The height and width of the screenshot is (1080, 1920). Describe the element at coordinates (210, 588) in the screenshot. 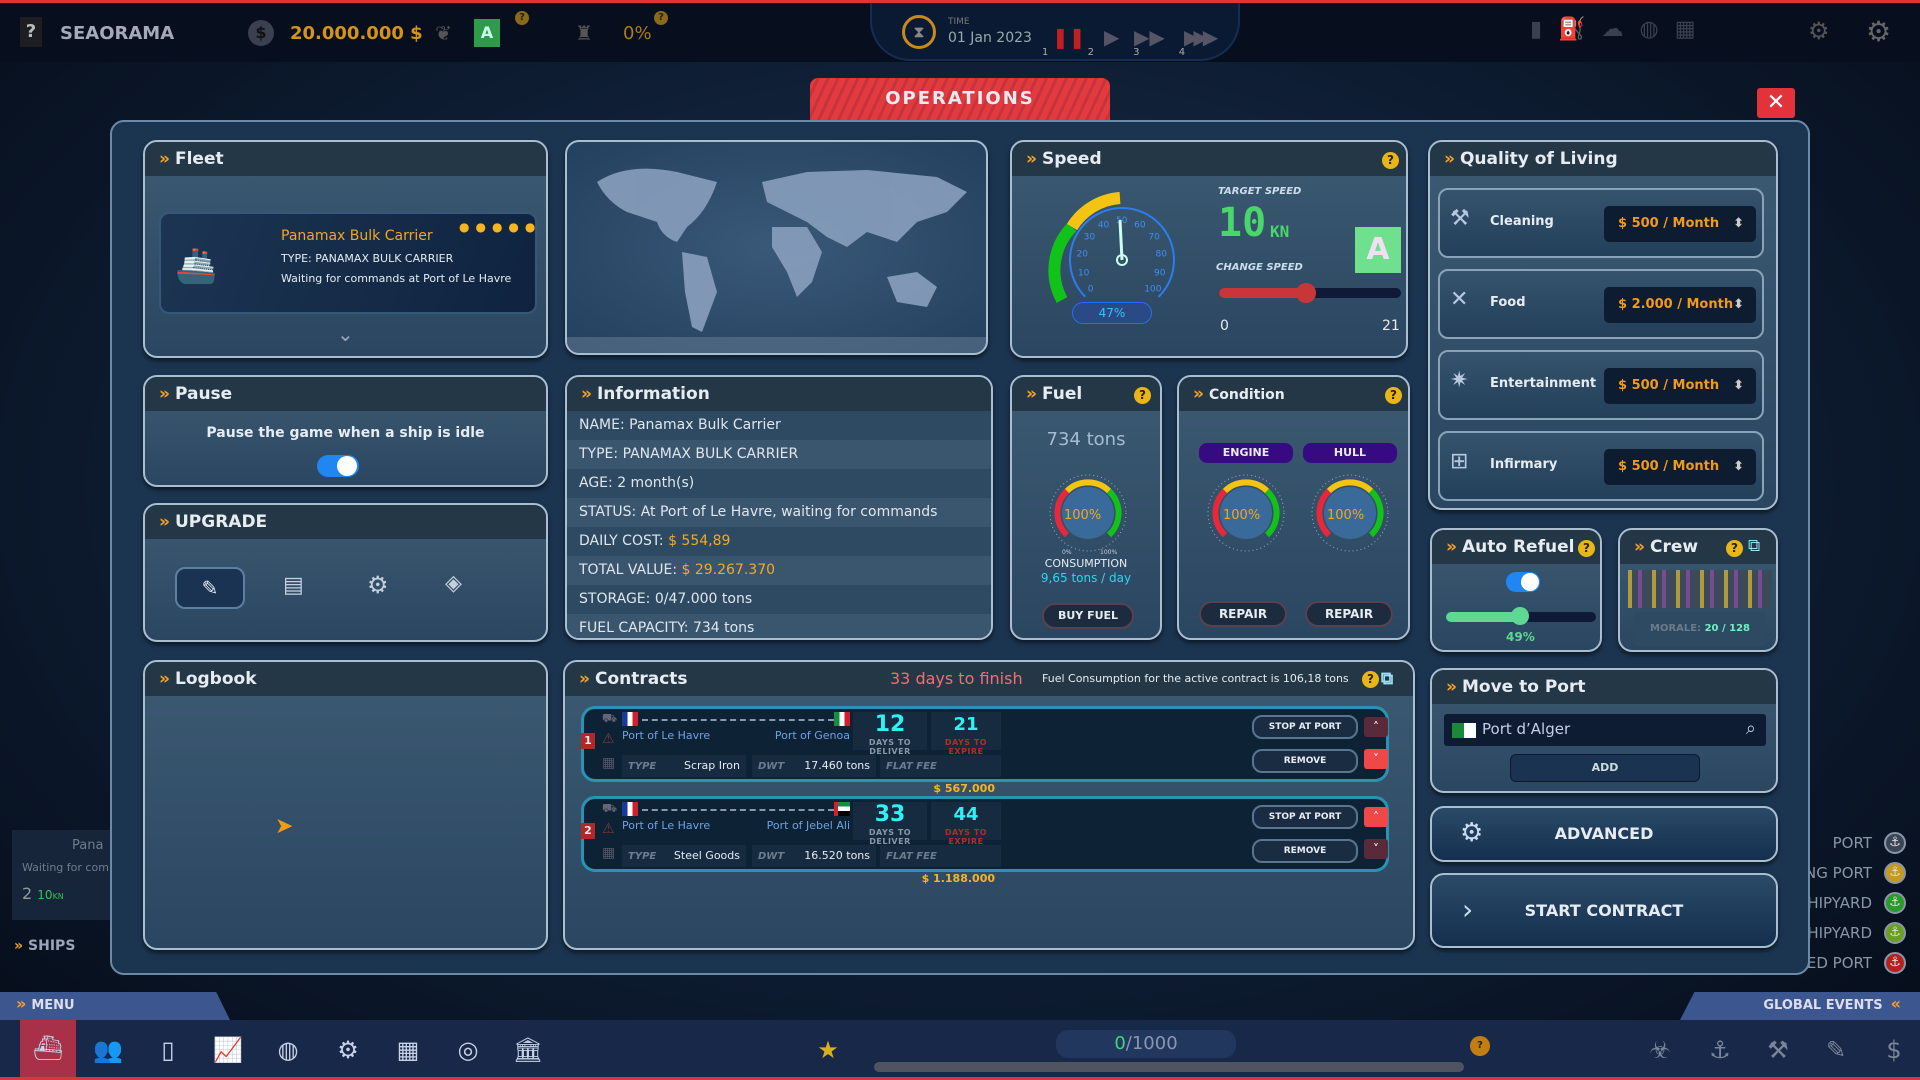

I see `rename-pencil-button: ✎` at that location.